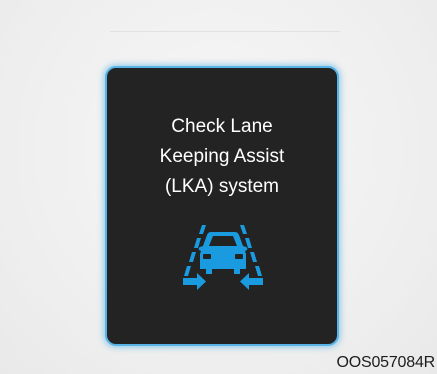 The image size is (437, 374). Describe the element at coordinates (222, 126) in the screenshot. I see `warning-message-line-1: Check Lane` at that location.